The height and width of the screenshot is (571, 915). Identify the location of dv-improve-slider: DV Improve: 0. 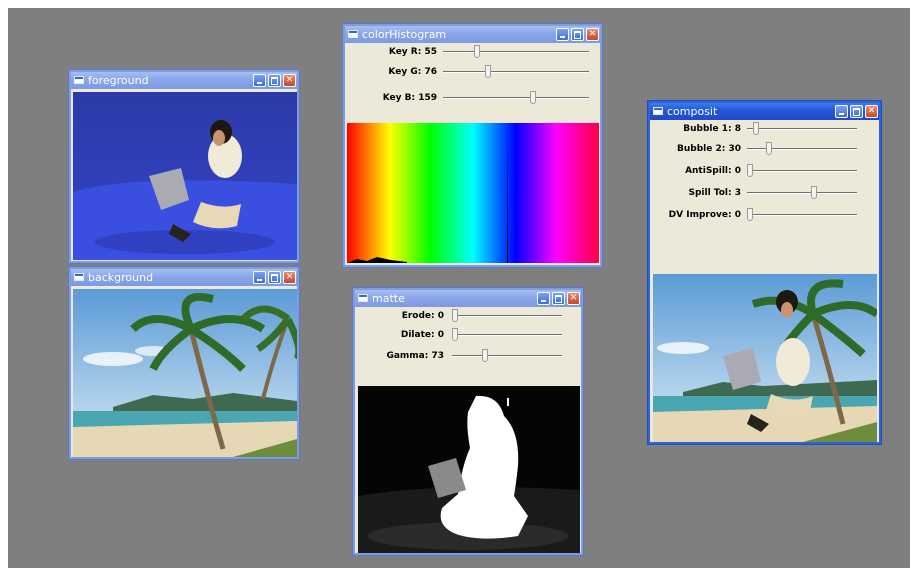
(764, 215).